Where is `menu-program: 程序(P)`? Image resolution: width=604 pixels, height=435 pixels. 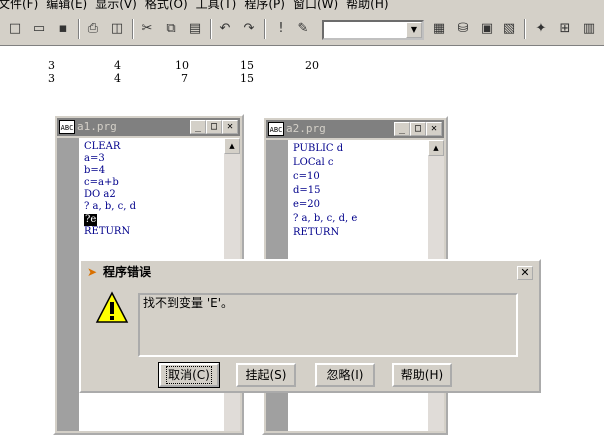
menu-program: 程序(P) is located at coordinates (268, 5).